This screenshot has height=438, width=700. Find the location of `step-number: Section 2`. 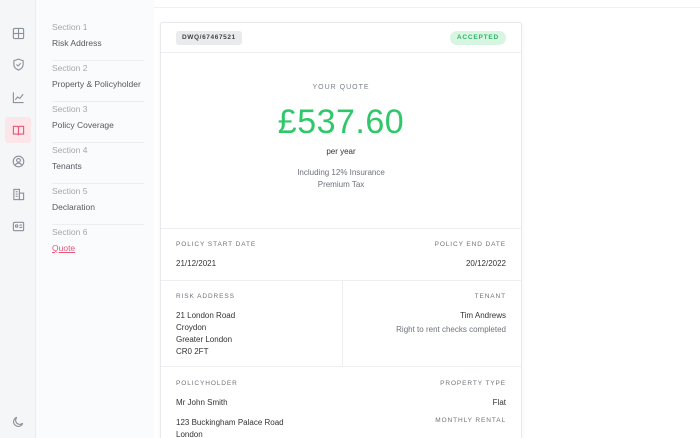

step-number: Section 2 is located at coordinates (70, 68).